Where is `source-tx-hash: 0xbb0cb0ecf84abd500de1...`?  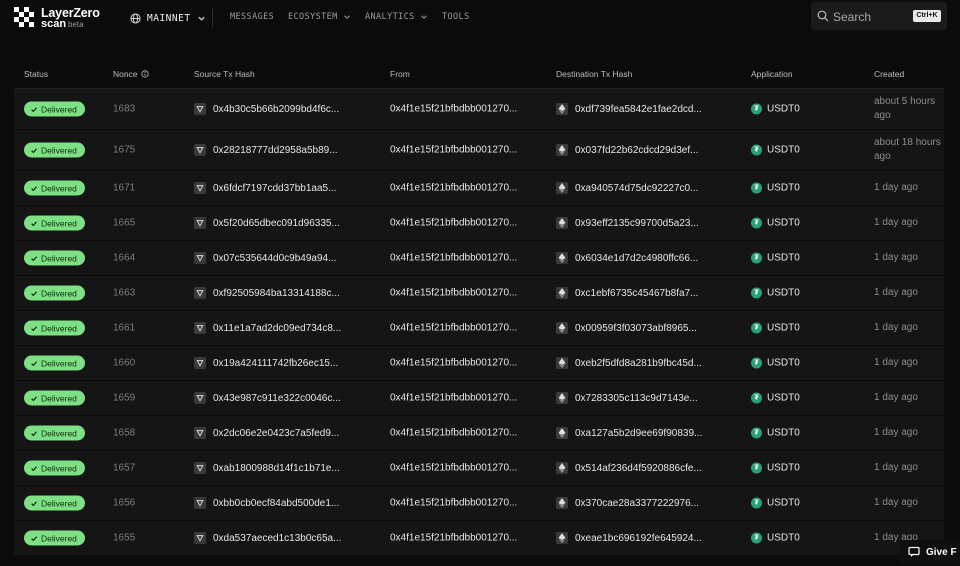
source-tx-hash: 0xbb0cb0ecf84abd500de1... is located at coordinates (266, 503).